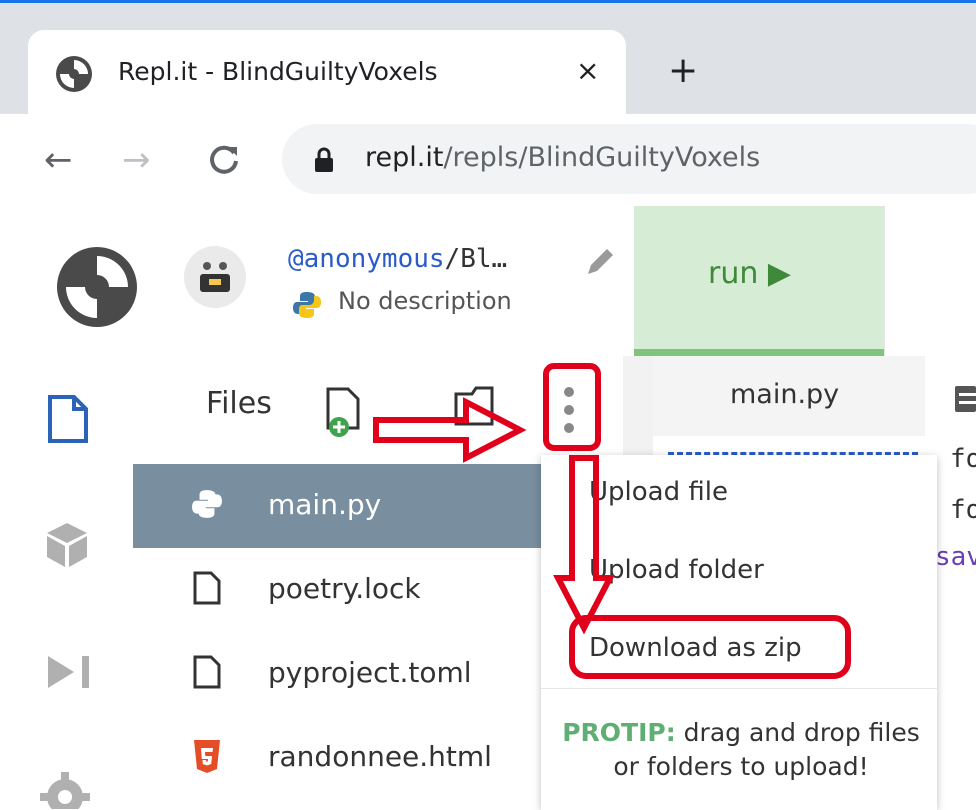 This screenshot has width=976, height=810. I want to click on annotation-arrow-down-icon, so click(584, 545).